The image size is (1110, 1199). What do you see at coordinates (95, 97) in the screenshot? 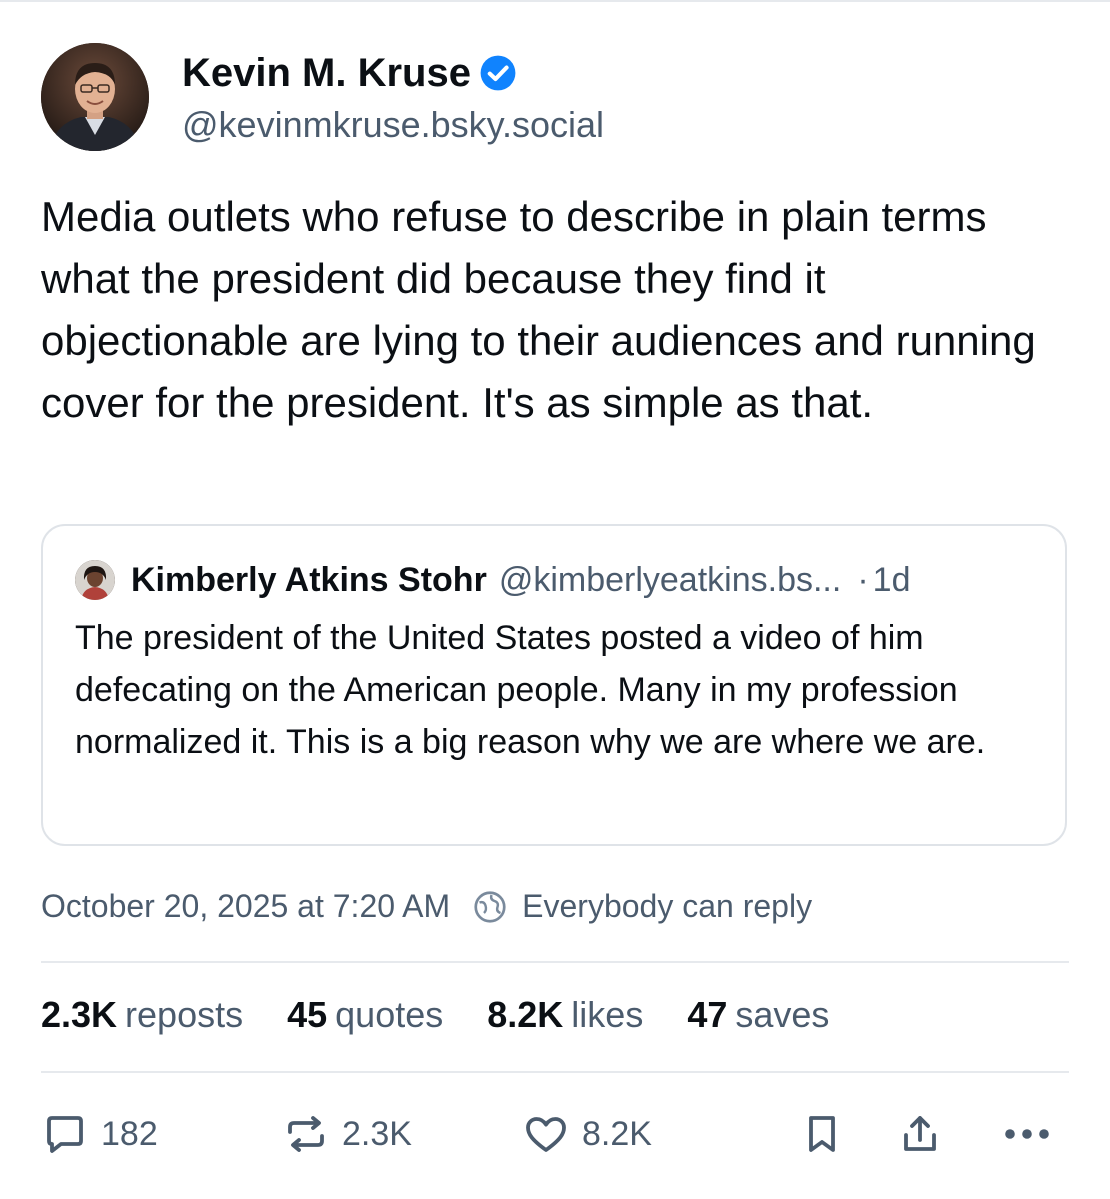
I see `author-avatar` at bounding box center [95, 97].